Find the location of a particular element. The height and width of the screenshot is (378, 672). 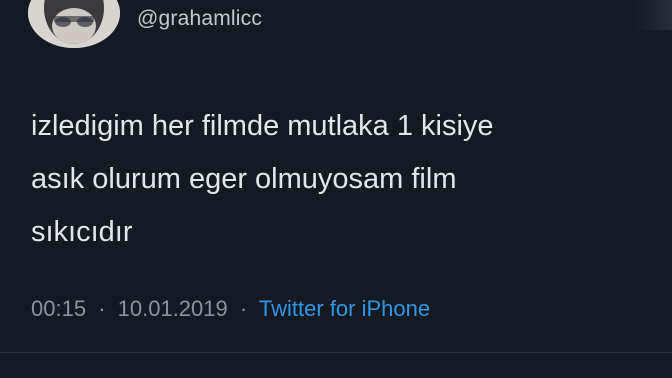

avatar-image is located at coordinates (74, 24).